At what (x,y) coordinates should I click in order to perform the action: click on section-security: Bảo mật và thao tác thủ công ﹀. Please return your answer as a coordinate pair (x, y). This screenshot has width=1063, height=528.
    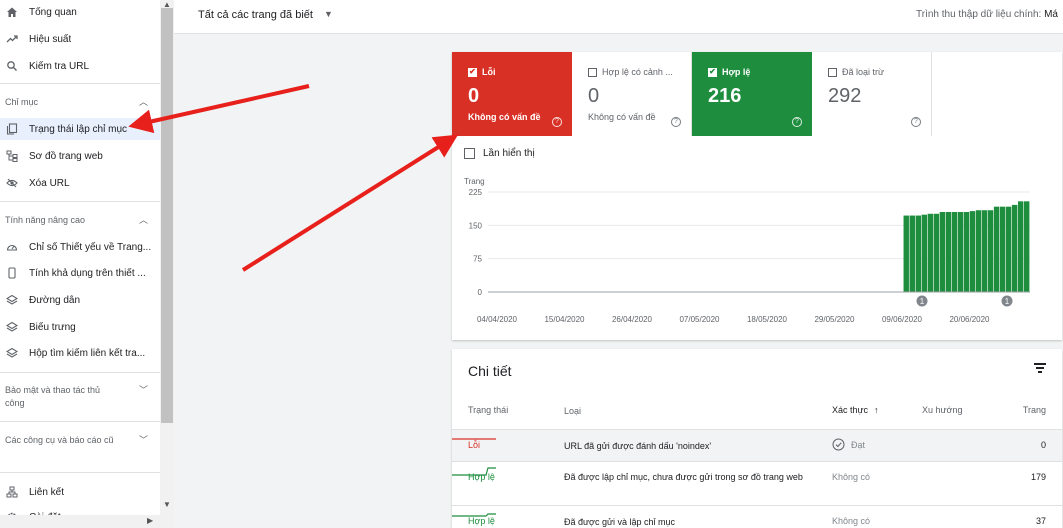
    Looking at the image, I should click on (80, 397).